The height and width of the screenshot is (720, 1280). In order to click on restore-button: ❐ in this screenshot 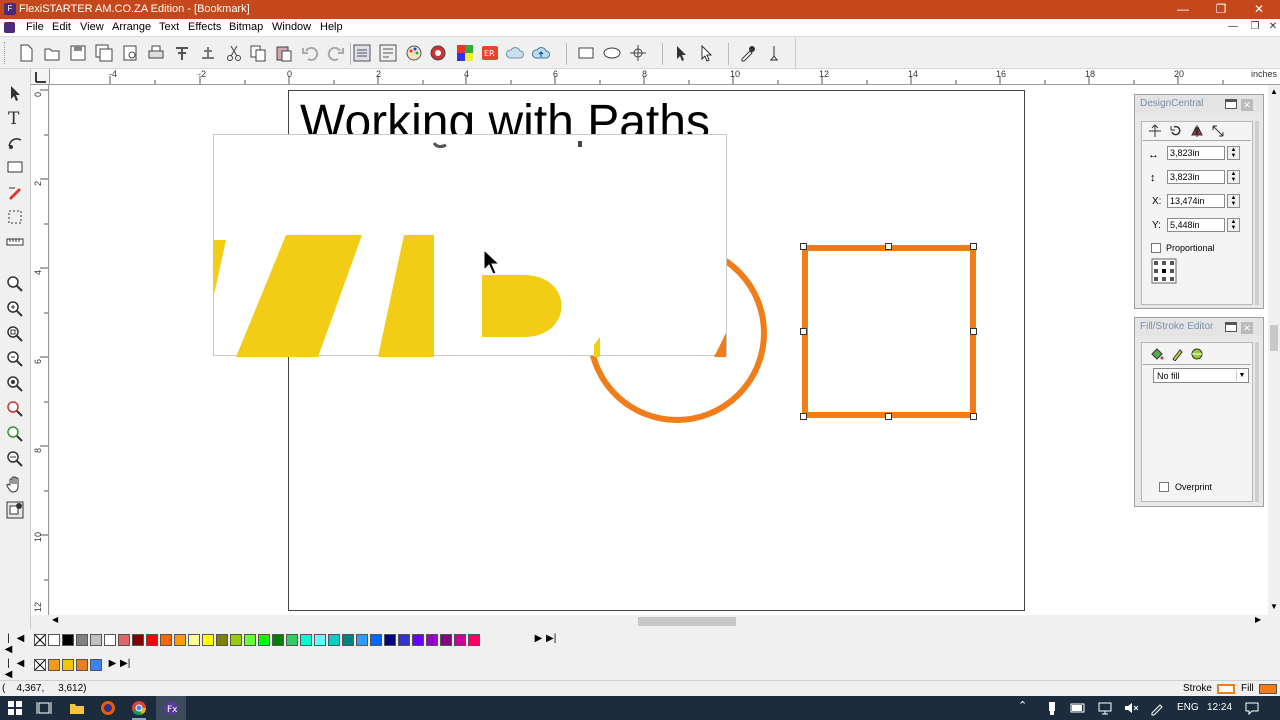, I will do `click(1221, 9)`.